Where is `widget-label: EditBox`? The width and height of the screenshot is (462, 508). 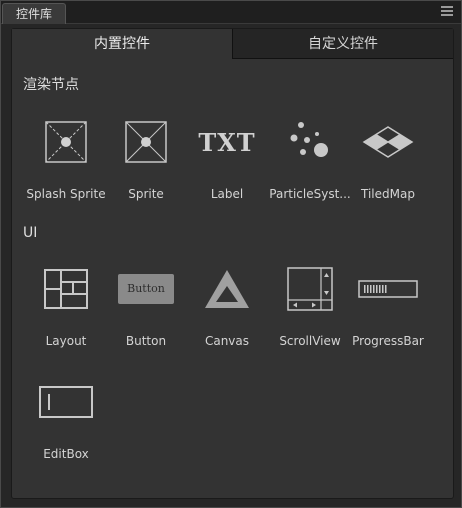
widget-label: EditBox is located at coordinates (66, 454).